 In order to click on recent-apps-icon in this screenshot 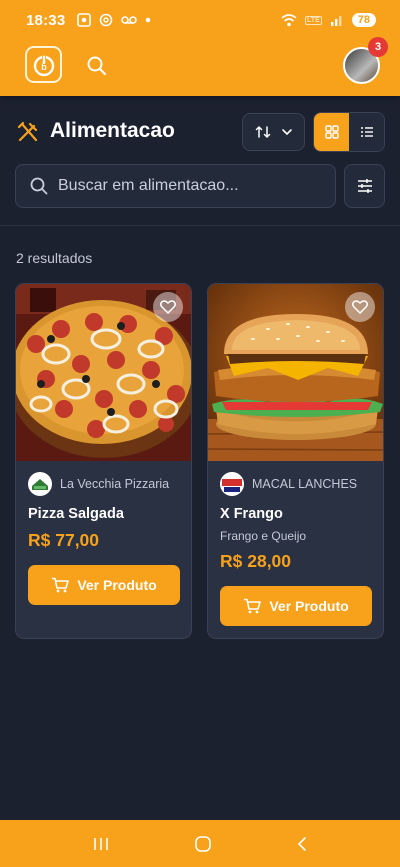, I will do `click(101, 844)`.